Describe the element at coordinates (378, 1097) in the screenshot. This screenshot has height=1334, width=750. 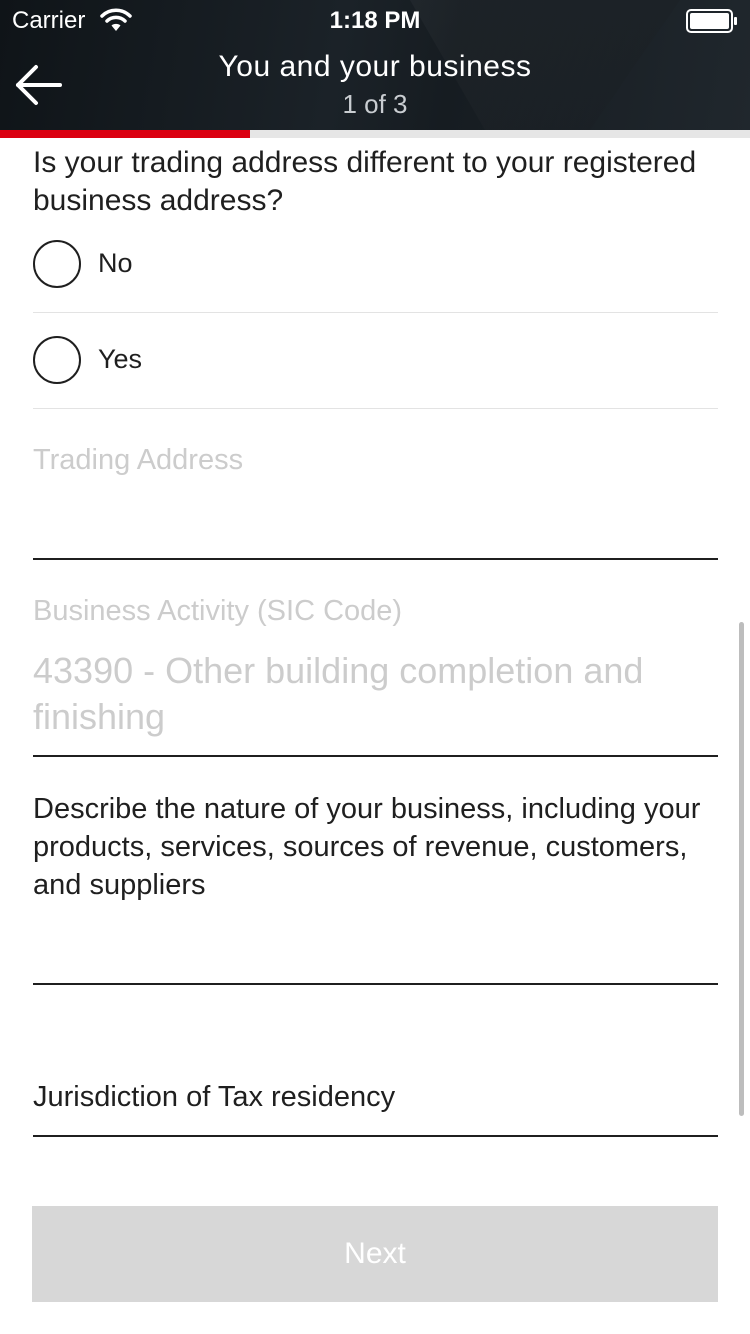
I see `tax-jurisdiction-field: Jurisdiction of Tax residency` at that location.